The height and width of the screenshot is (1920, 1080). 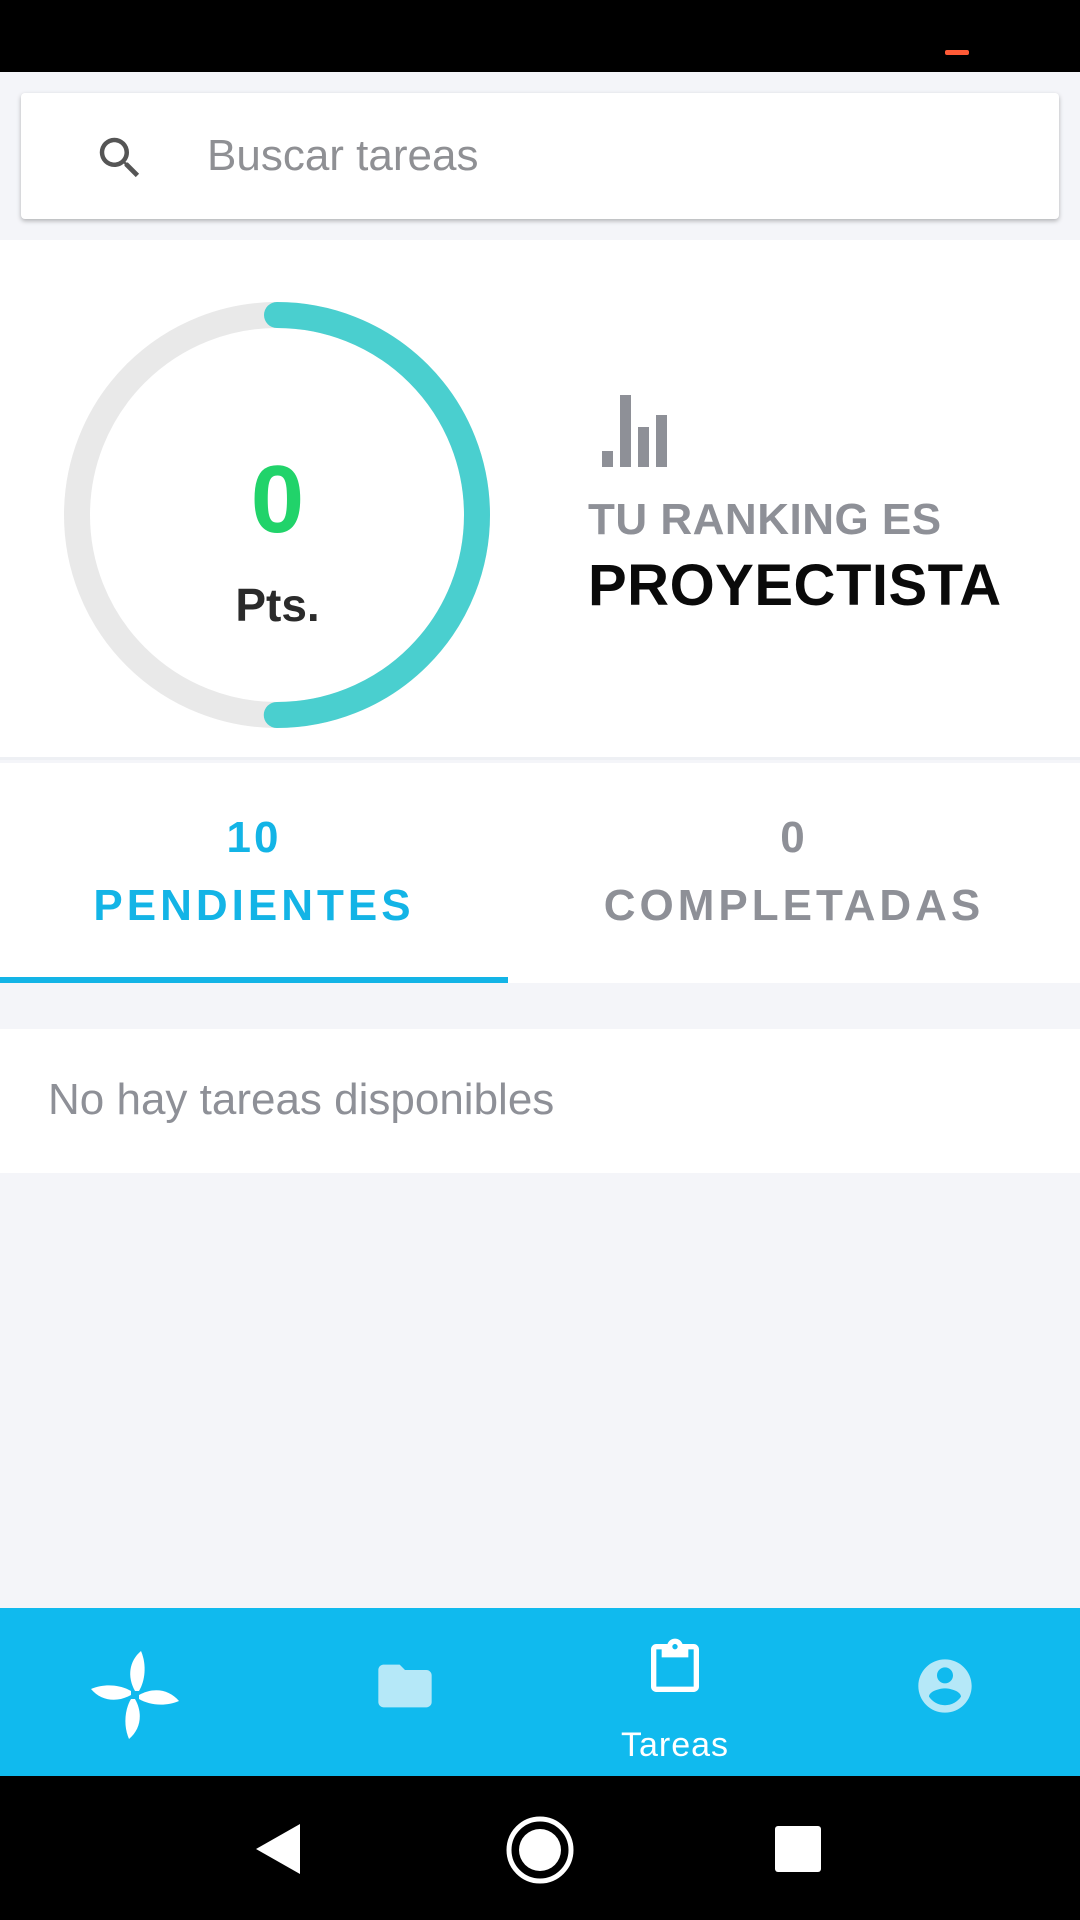 I want to click on back-icon, so click(x=278, y=1849).